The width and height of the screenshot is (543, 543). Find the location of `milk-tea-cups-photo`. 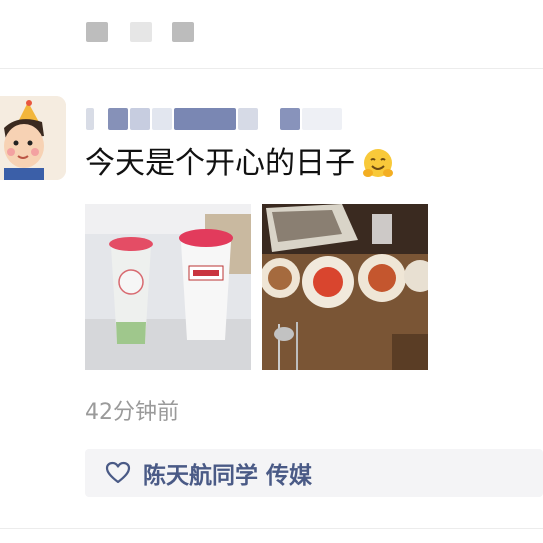

milk-tea-cups-photo is located at coordinates (168, 287).